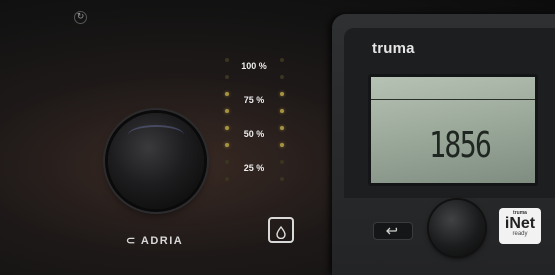 The image size is (555, 275). I want to click on return-arrow-icon, so click(392, 230).